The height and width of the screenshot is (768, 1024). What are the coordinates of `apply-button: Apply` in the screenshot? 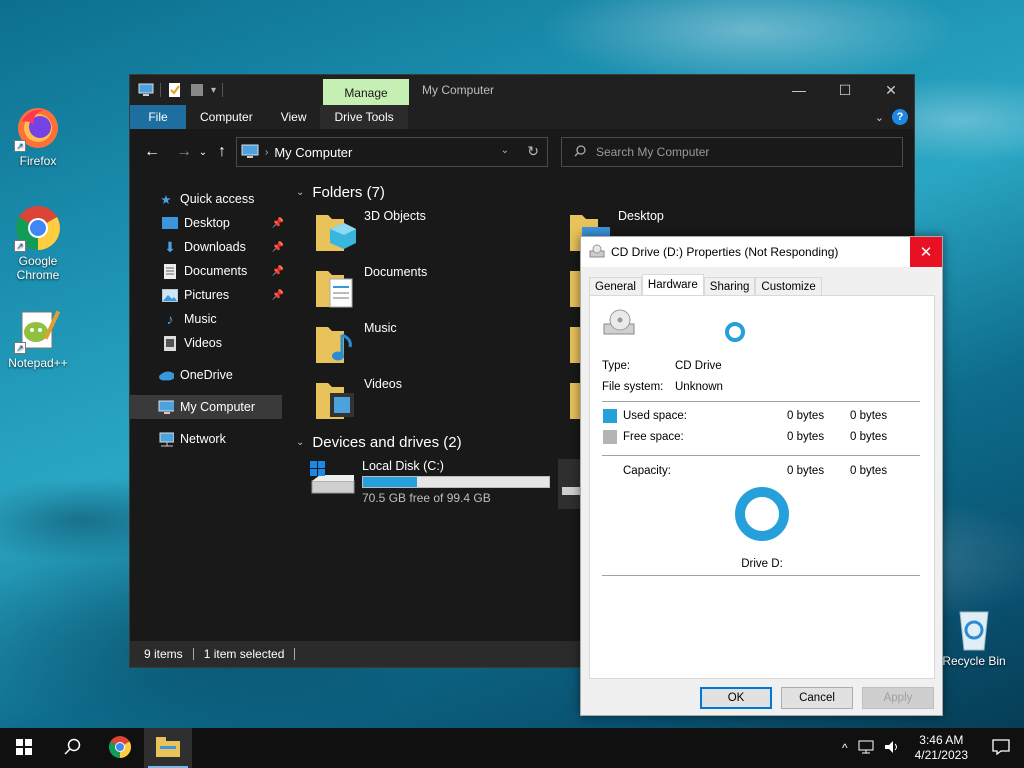 It's located at (898, 698).